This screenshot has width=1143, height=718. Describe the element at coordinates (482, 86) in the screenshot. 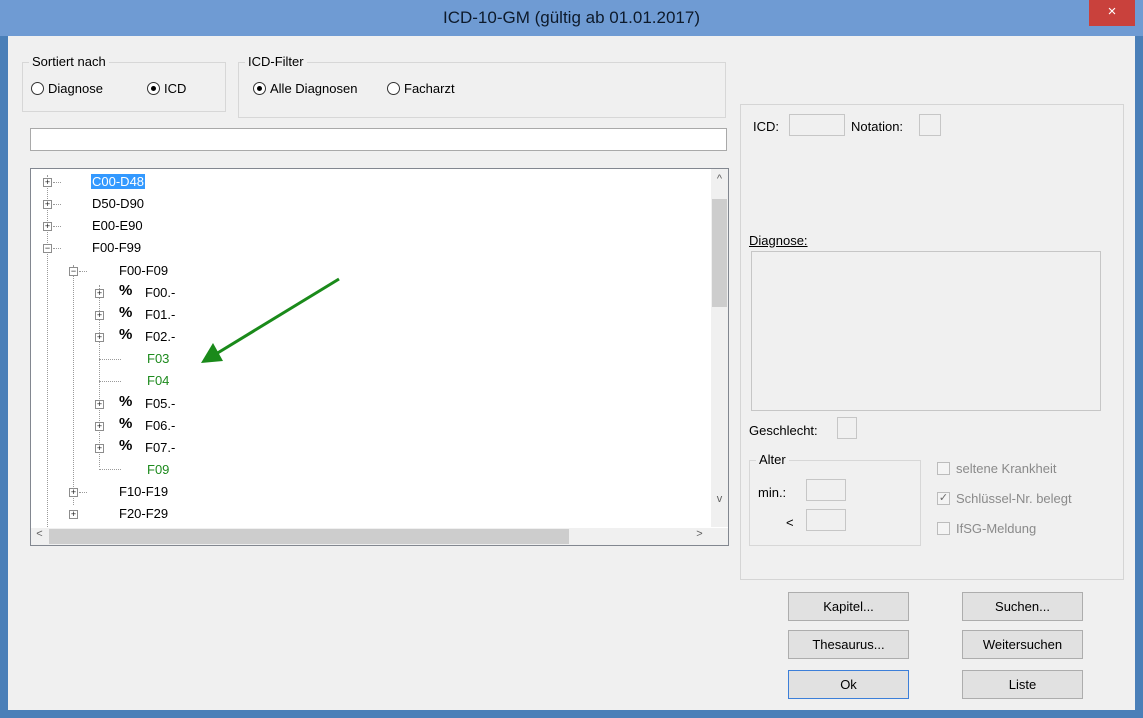

I see `icd-filter-group: ICD-Filter Alle Diagnosen Facharzt` at that location.